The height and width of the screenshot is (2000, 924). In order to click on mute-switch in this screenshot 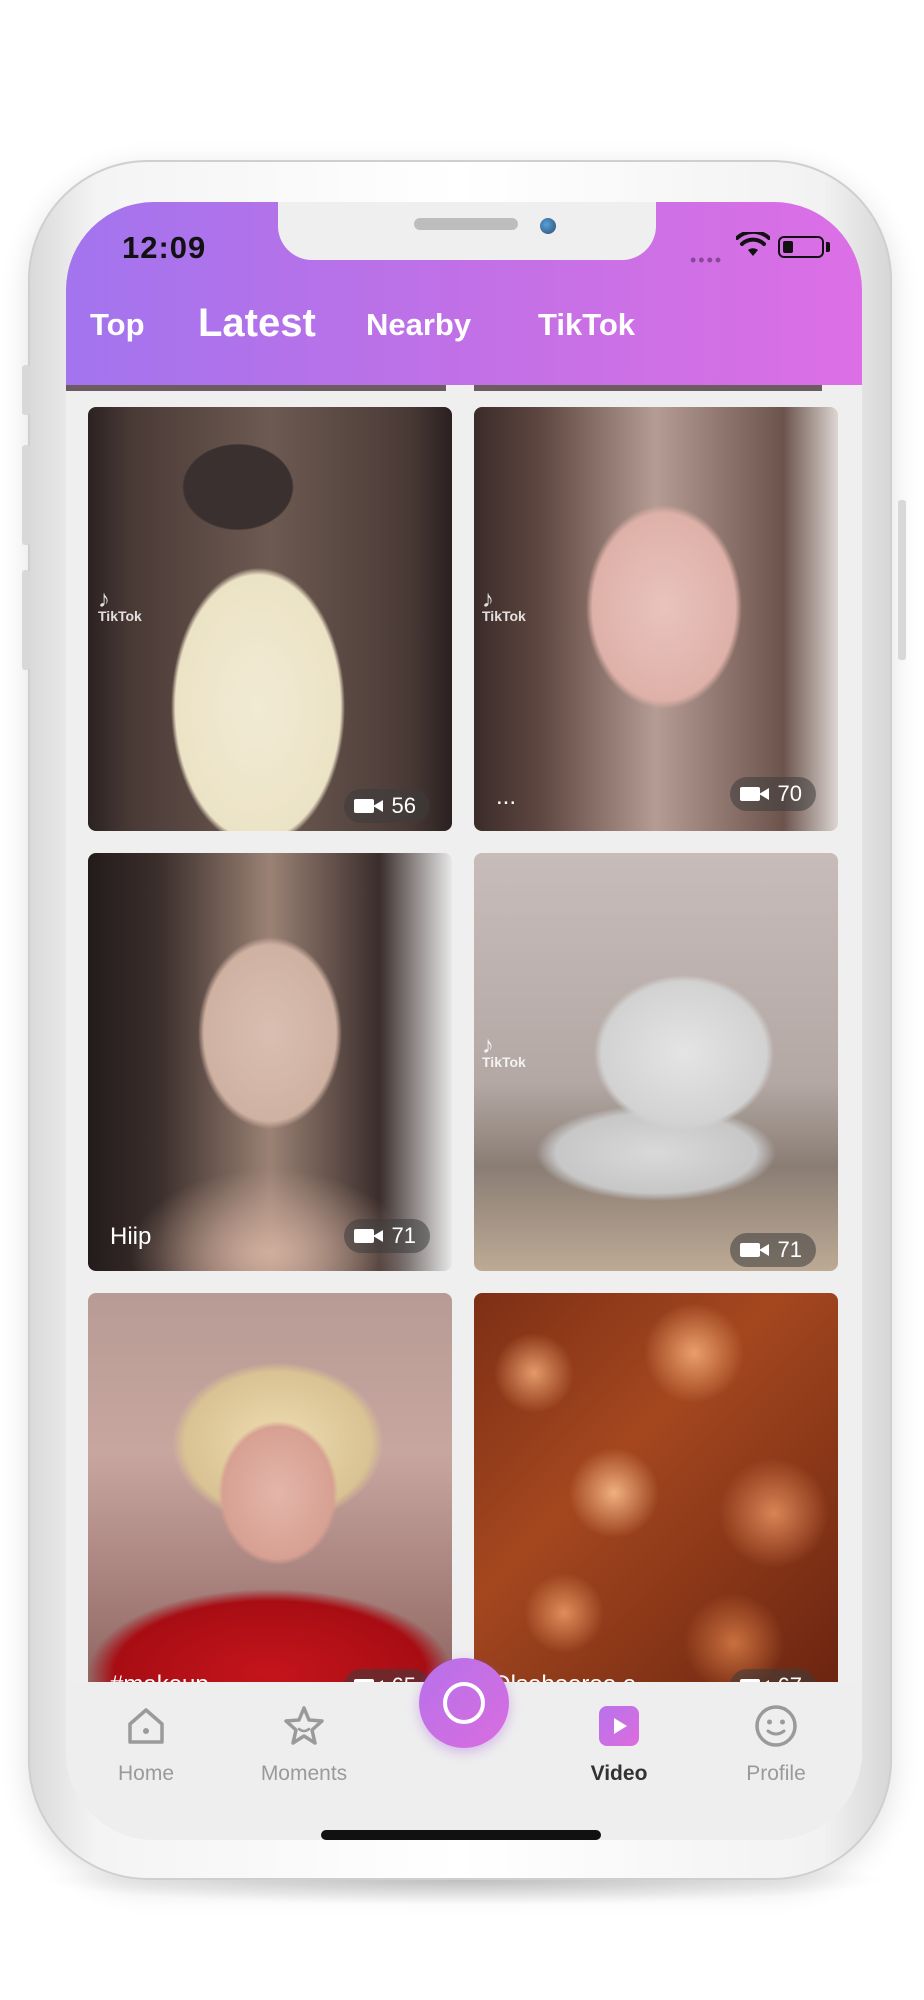, I will do `click(26, 390)`.